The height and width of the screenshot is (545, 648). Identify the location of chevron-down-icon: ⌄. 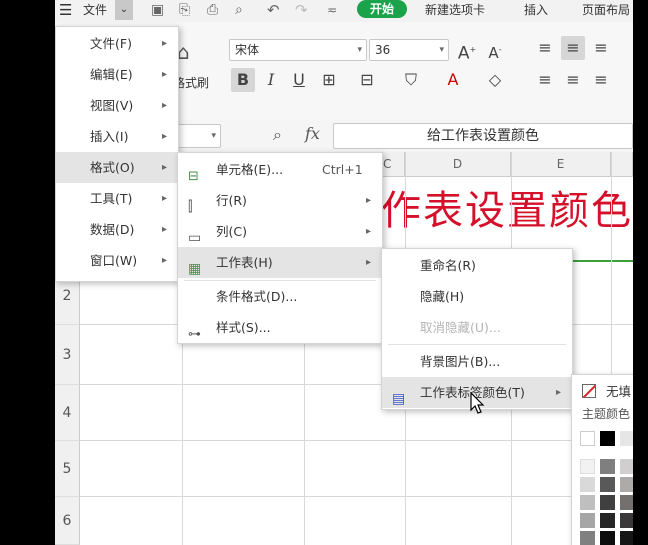
(124, 10).